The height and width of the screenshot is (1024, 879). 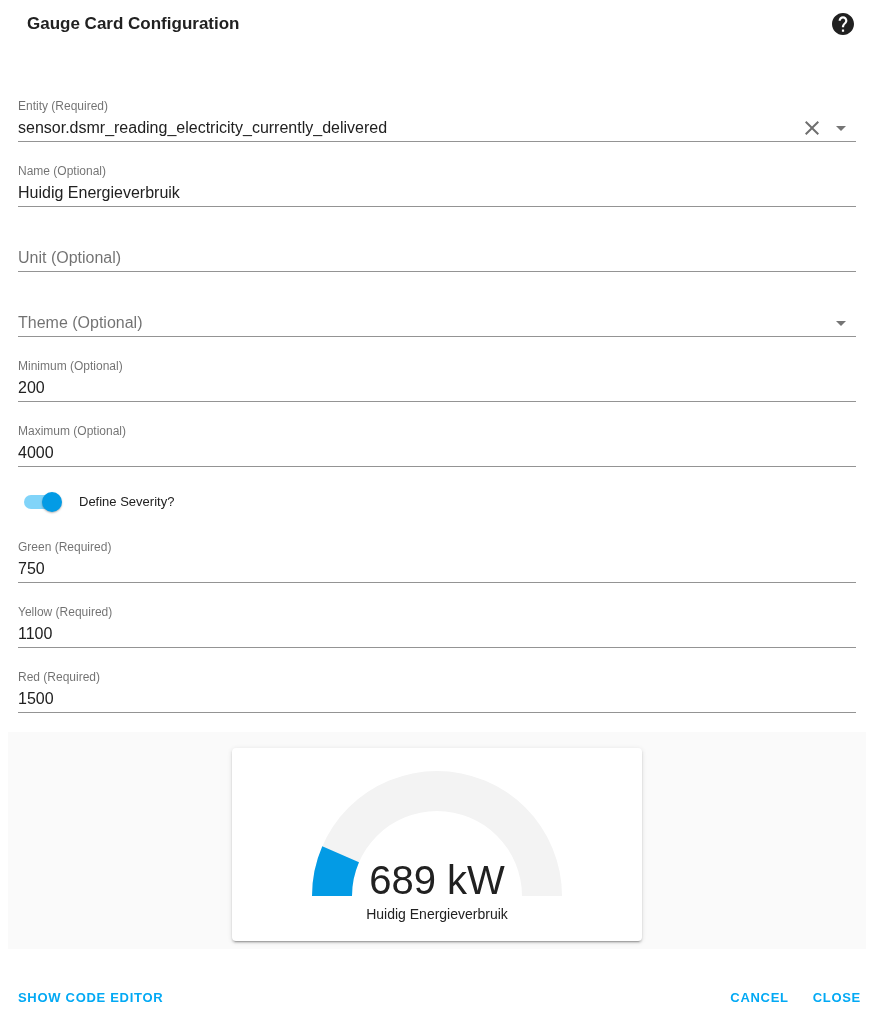 What do you see at coordinates (133, 24) in the screenshot?
I see `dialog-title: Gauge Card Configuration` at bounding box center [133, 24].